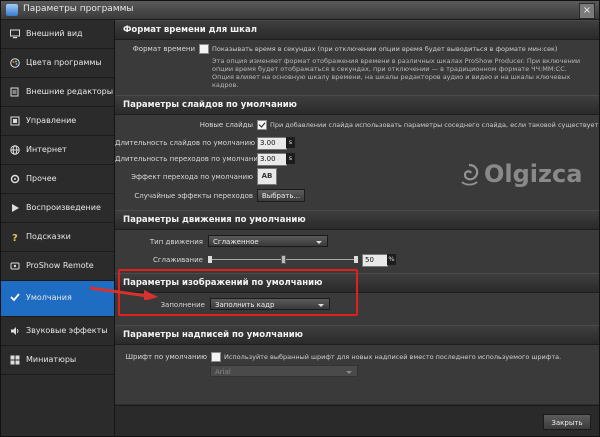 The image size is (600, 437). I want to click on app-icon, so click(12, 10).